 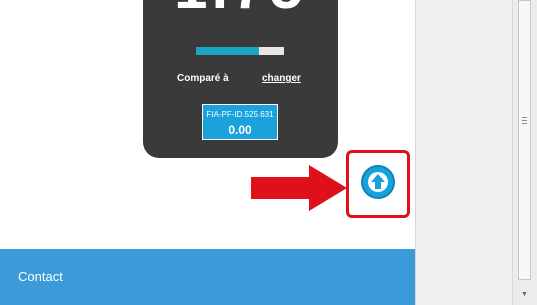 I want to click on vertical-scrollbar: ▼, so click(x=524, y=152).